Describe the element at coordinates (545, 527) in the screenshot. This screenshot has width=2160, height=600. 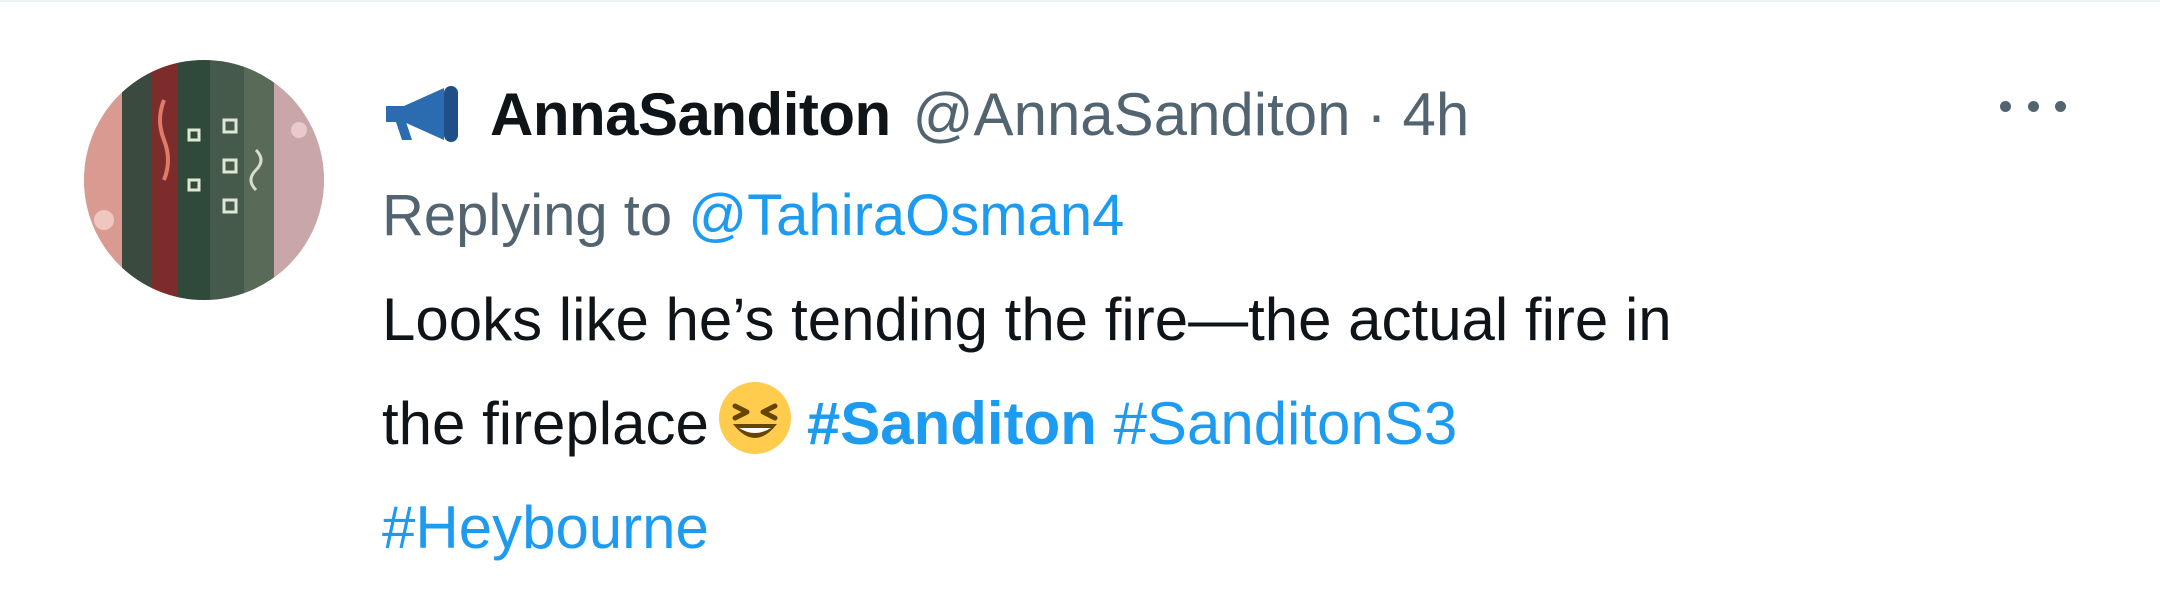
I see `hashtag-heybourne: #Heybourne` at that location.